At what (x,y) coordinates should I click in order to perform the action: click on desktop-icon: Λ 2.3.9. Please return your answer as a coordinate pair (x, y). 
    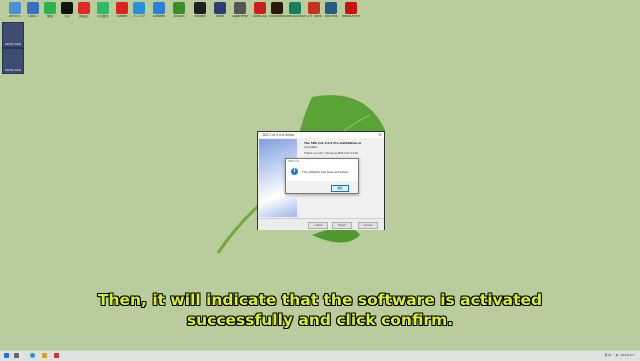
    Looking at the image, I should click on (139, 10).